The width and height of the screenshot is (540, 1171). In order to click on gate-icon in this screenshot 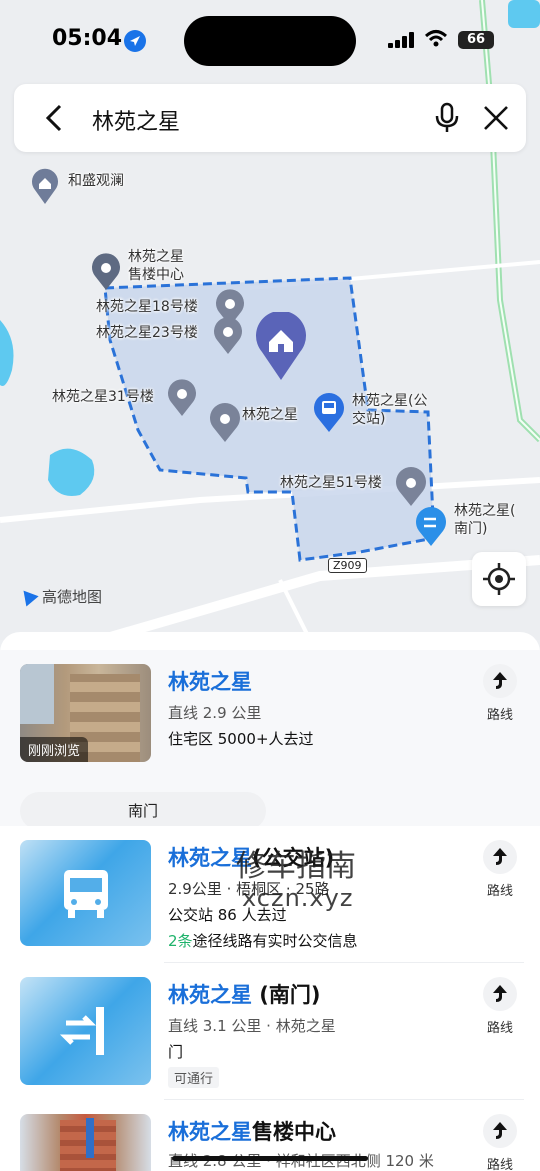, I will do `click(81, 1031)`.